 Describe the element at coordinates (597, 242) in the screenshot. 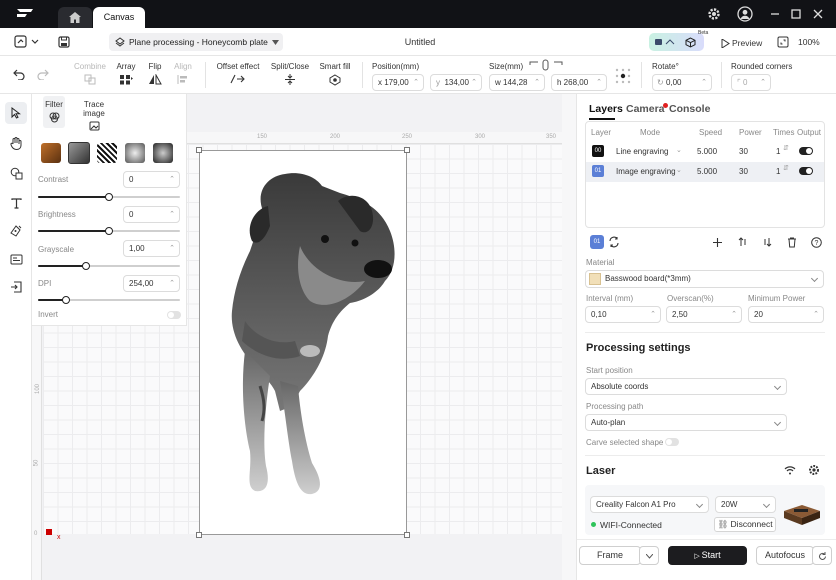

I see `layer-chip-selected: 01` at that location.